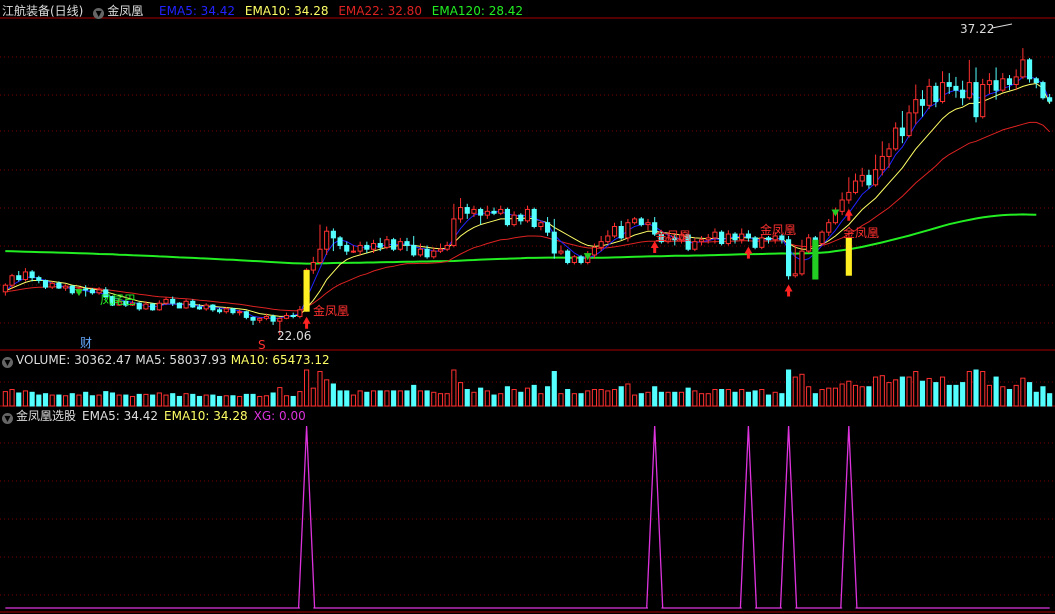 The height and width of the screenshot is (614, 1055). What do you see at coordinates (46, 416) in the screenshot?
I see `indicator-title: 金凤凰选股` at bounding box center [46, 416].